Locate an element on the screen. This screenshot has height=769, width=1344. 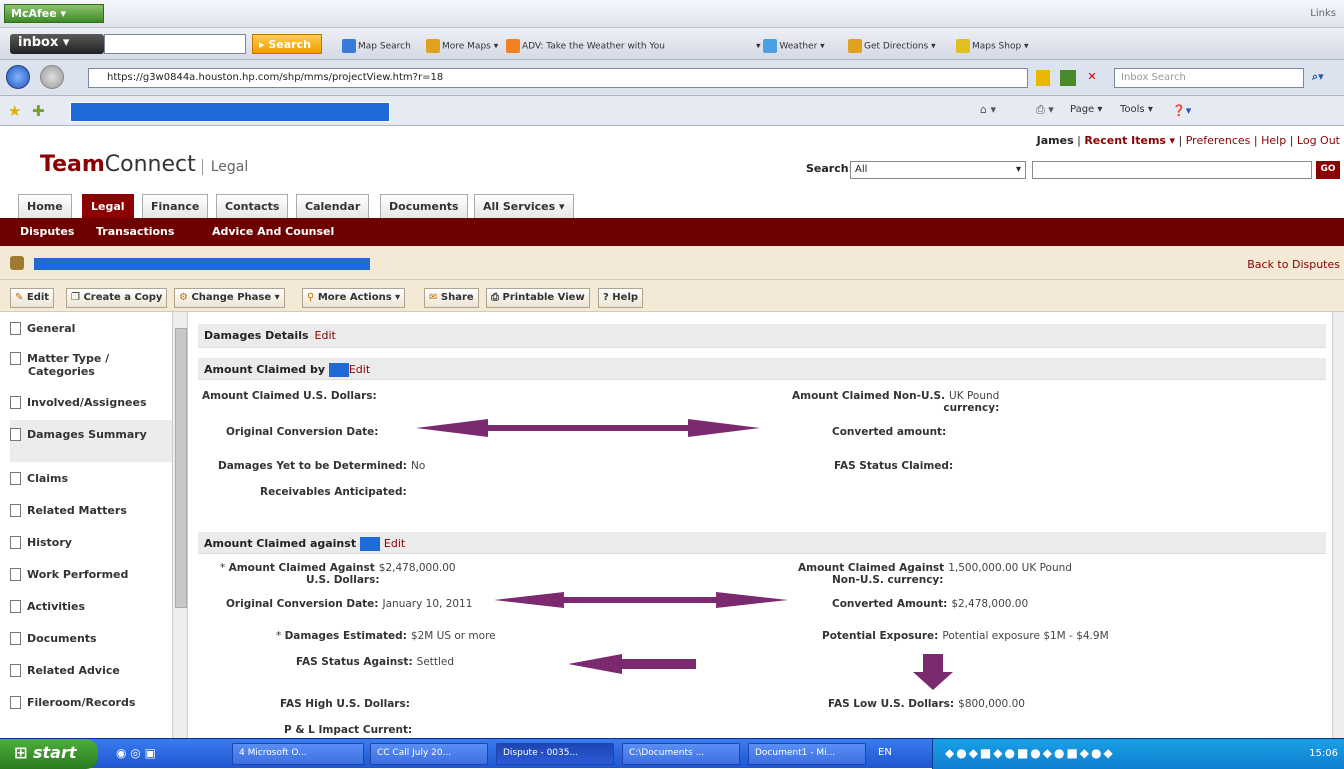
tab-home: Home is located at coordinates (45, 206).